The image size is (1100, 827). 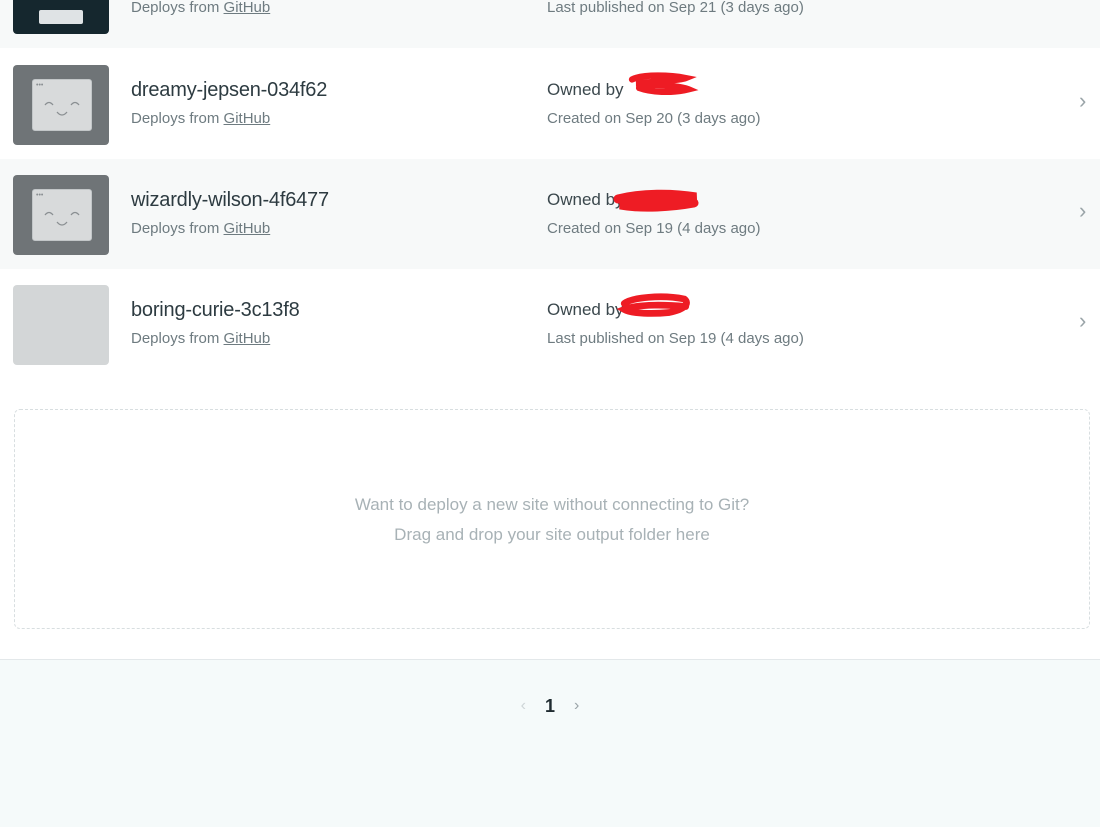 What do you see at coordinates (215, 310) in the screenshot?
I see `site-name: boring-curie-3c13f8` at bounding box center [215, 310].